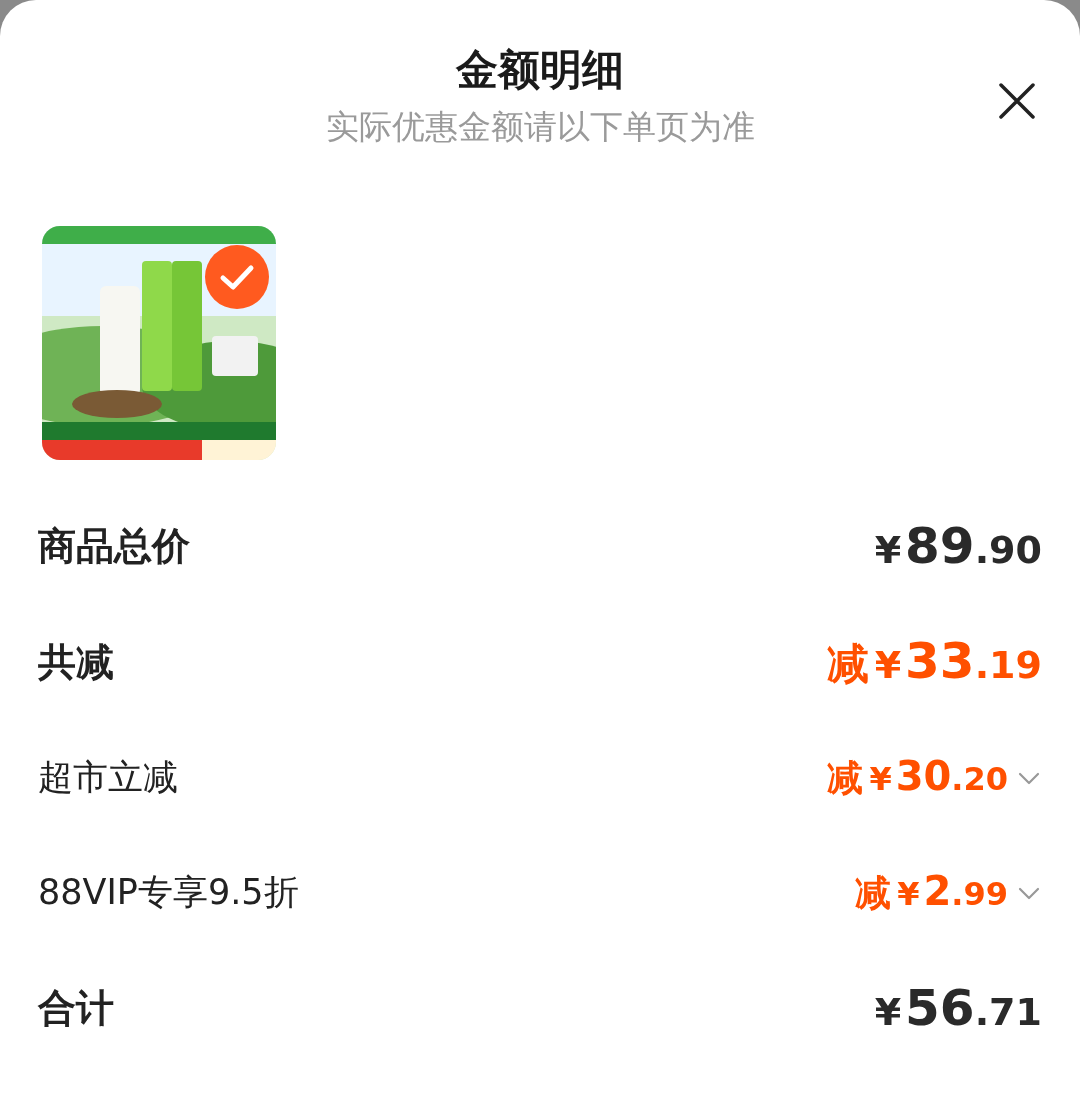 The height and width of the screenshot is (1110, 1080). I want to click on amount-text: 减 ¥2.99, so click(931, 891).